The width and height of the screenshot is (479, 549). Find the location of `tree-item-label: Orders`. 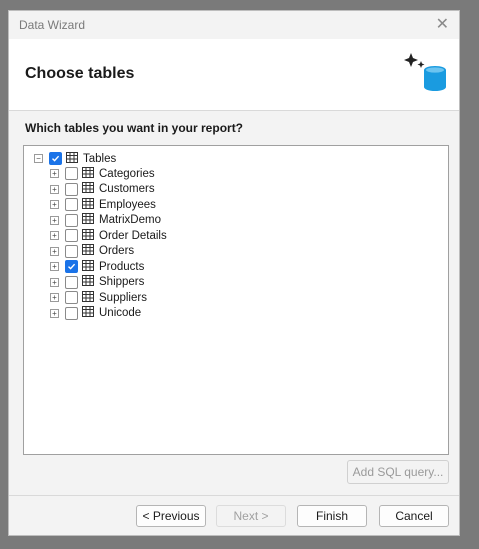

tree-item-label: Orders is located at coordinates (117, 251).